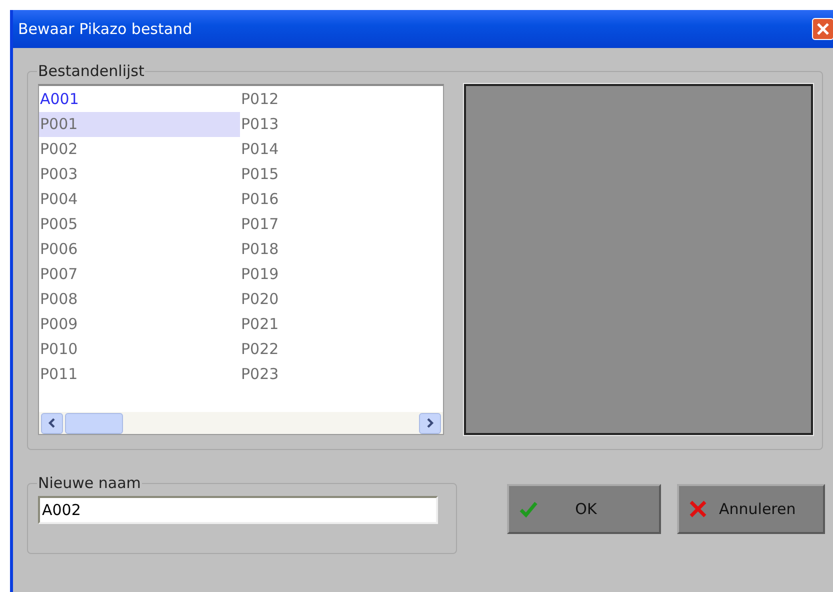  I want to click on file-list-item: P019, so click(340, 274).